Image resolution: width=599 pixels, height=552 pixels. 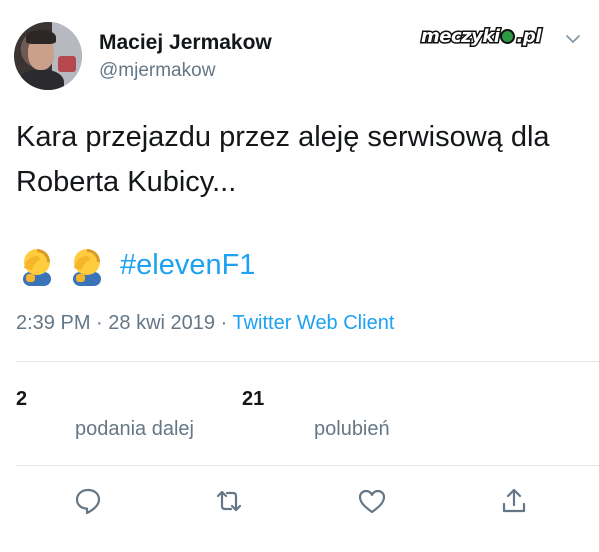 What do you see at coordinates (157, 71) in the screenshot?
I see `author-handle: @mjermakow` at bounding box center [157, 71].